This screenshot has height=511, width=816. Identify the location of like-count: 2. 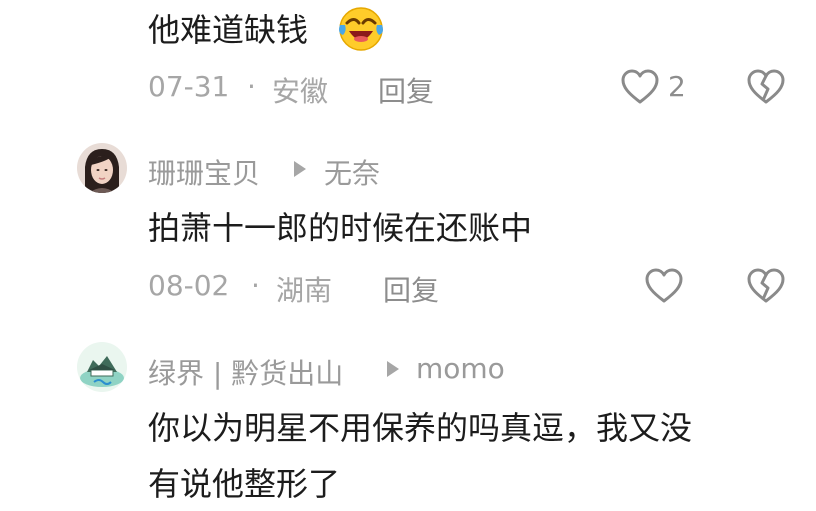
(677, 86).